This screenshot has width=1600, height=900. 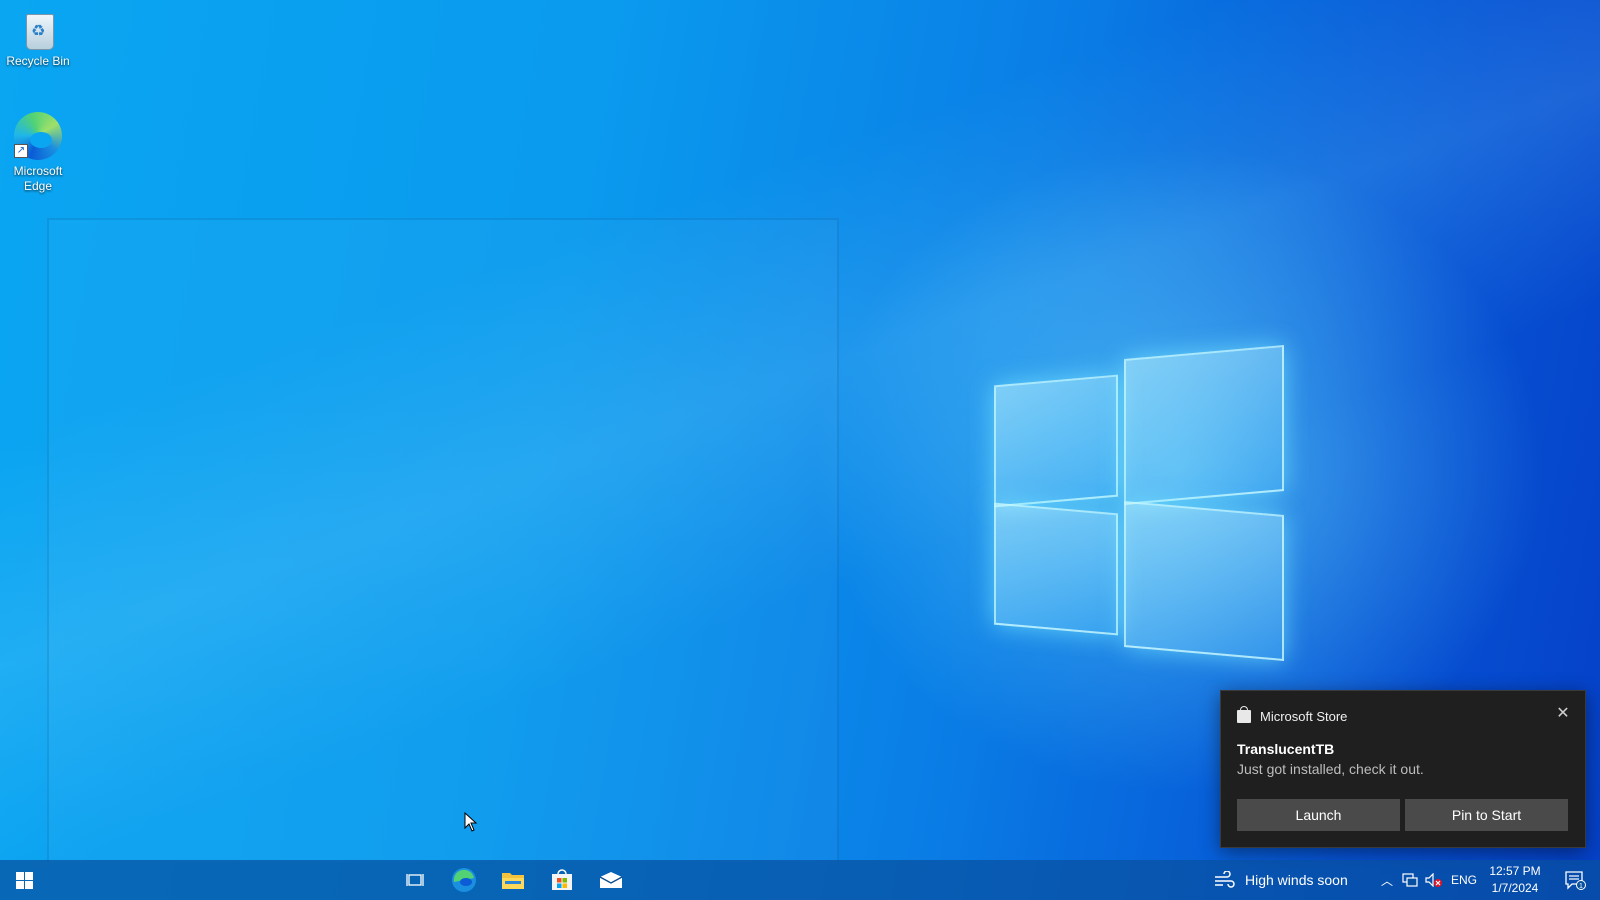 I want to click on task-view-button, so click(x=415, y=880).